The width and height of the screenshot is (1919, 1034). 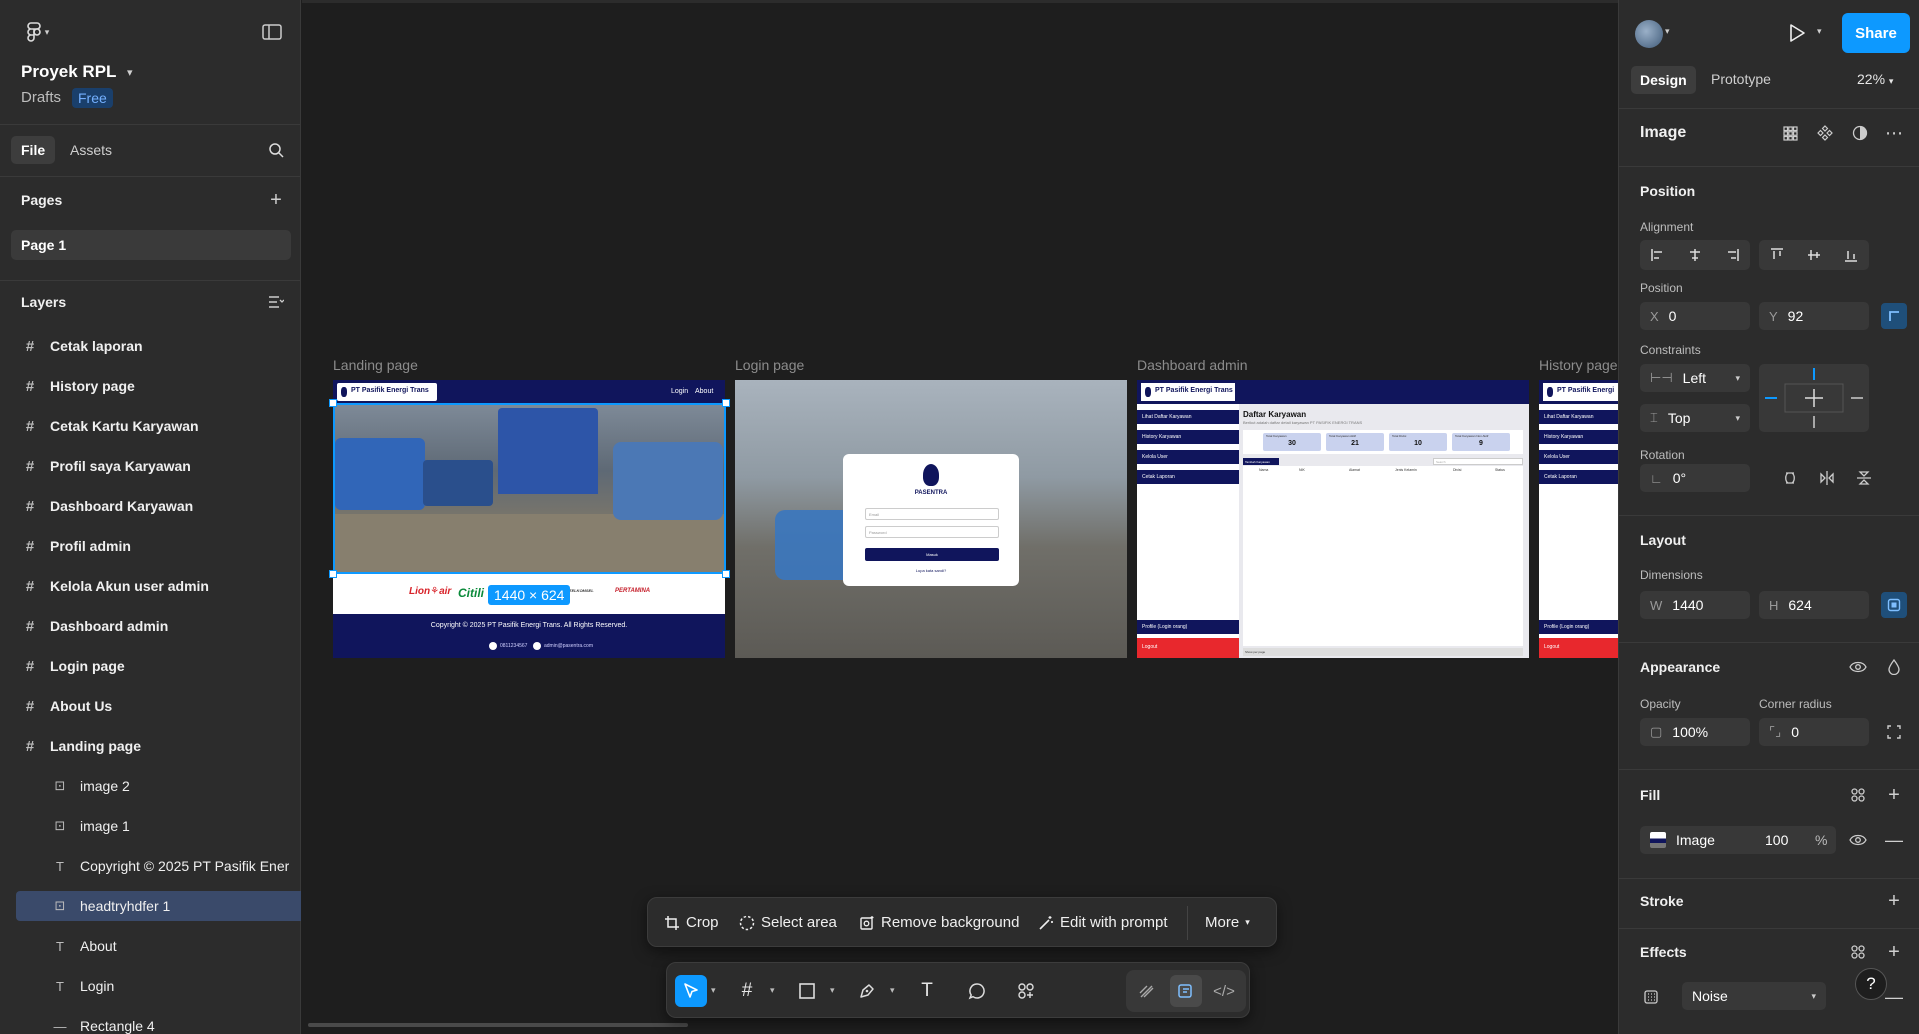 What do you see at coordinates (150, 466) in the screenshot?
I see `layer-row: # Profil saya Karyawan` at bounding box center [150, 466].